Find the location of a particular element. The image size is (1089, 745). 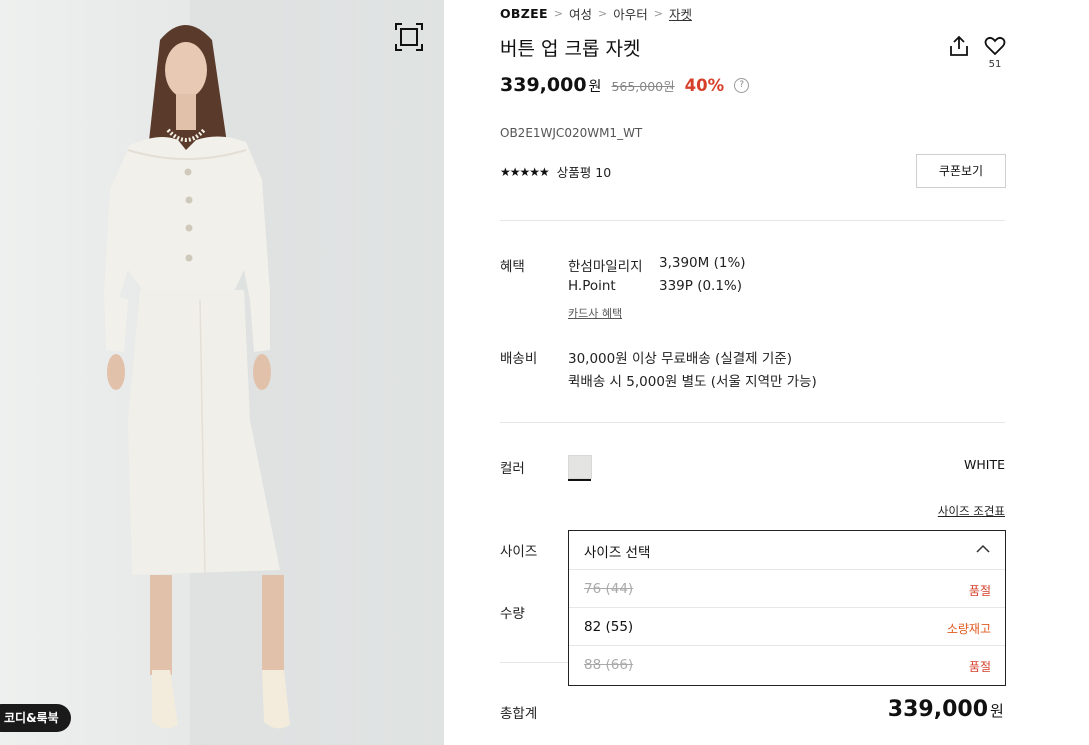

star-rating-icon: ★★★★★ is located at coordinates (525, 171).